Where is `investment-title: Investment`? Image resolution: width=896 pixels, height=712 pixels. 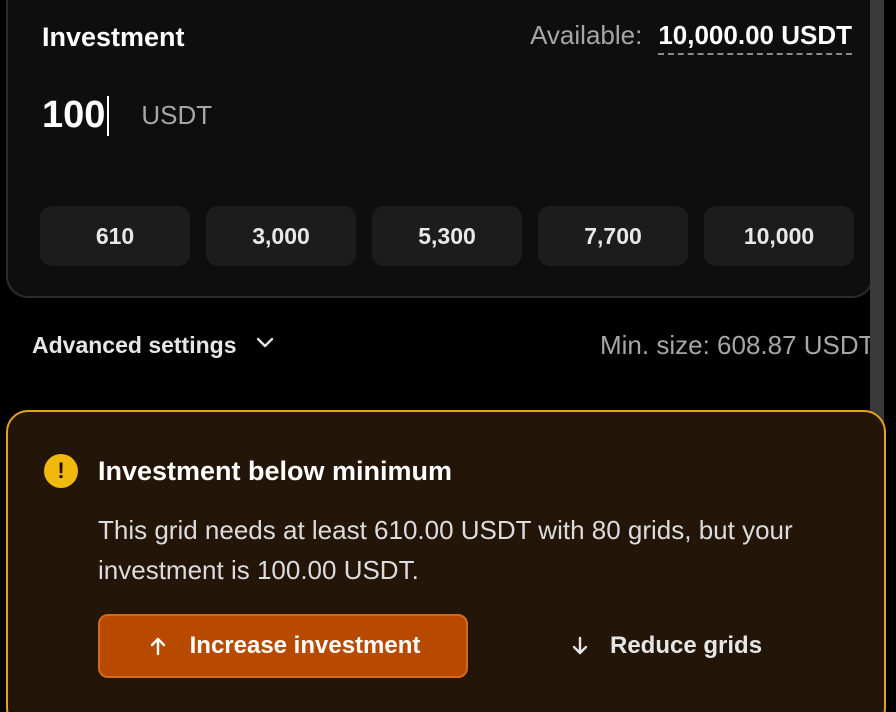 investment-title: Investment is located at coordinates (113, 37).